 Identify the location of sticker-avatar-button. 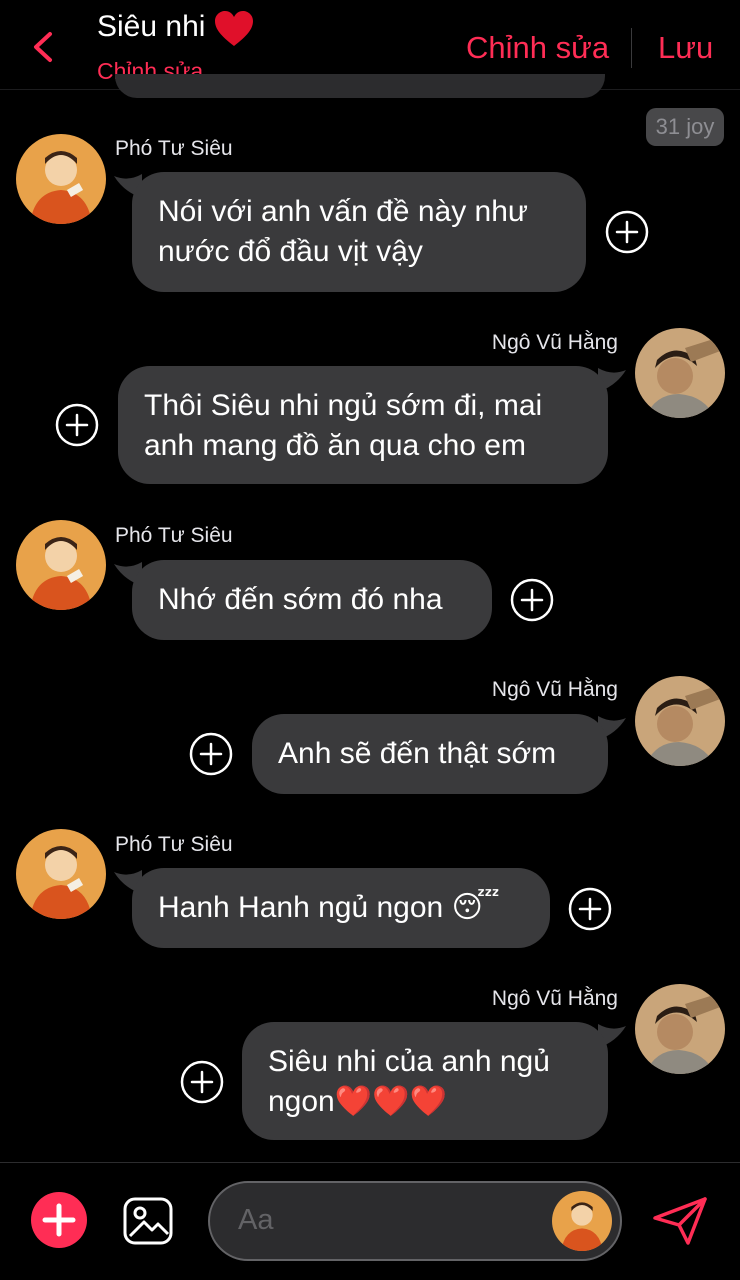
(582, 1221).